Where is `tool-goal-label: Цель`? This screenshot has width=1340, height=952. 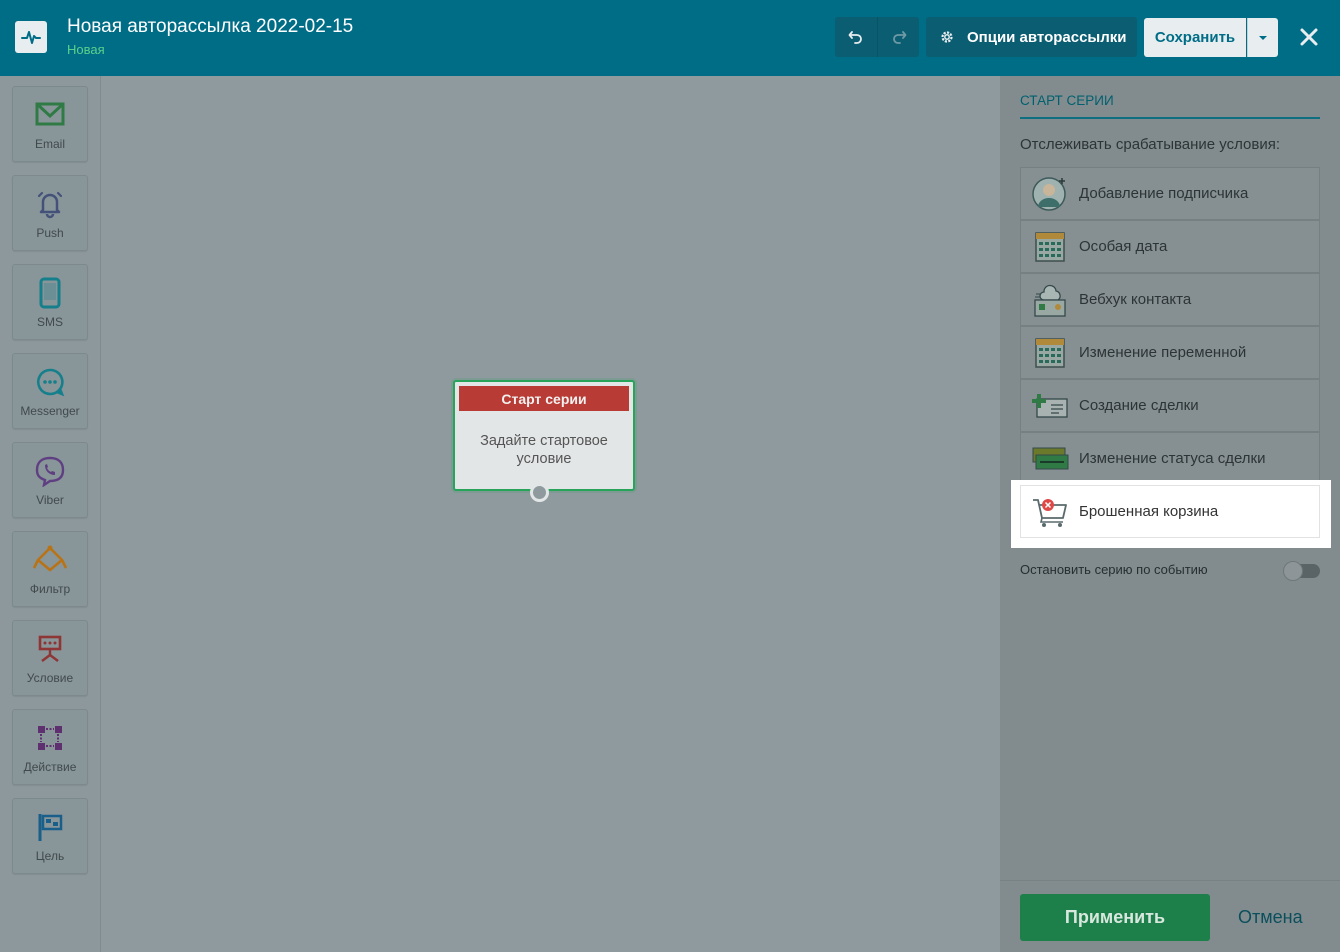
tool-goal-label: Цель is located at coordinates (50, 856).